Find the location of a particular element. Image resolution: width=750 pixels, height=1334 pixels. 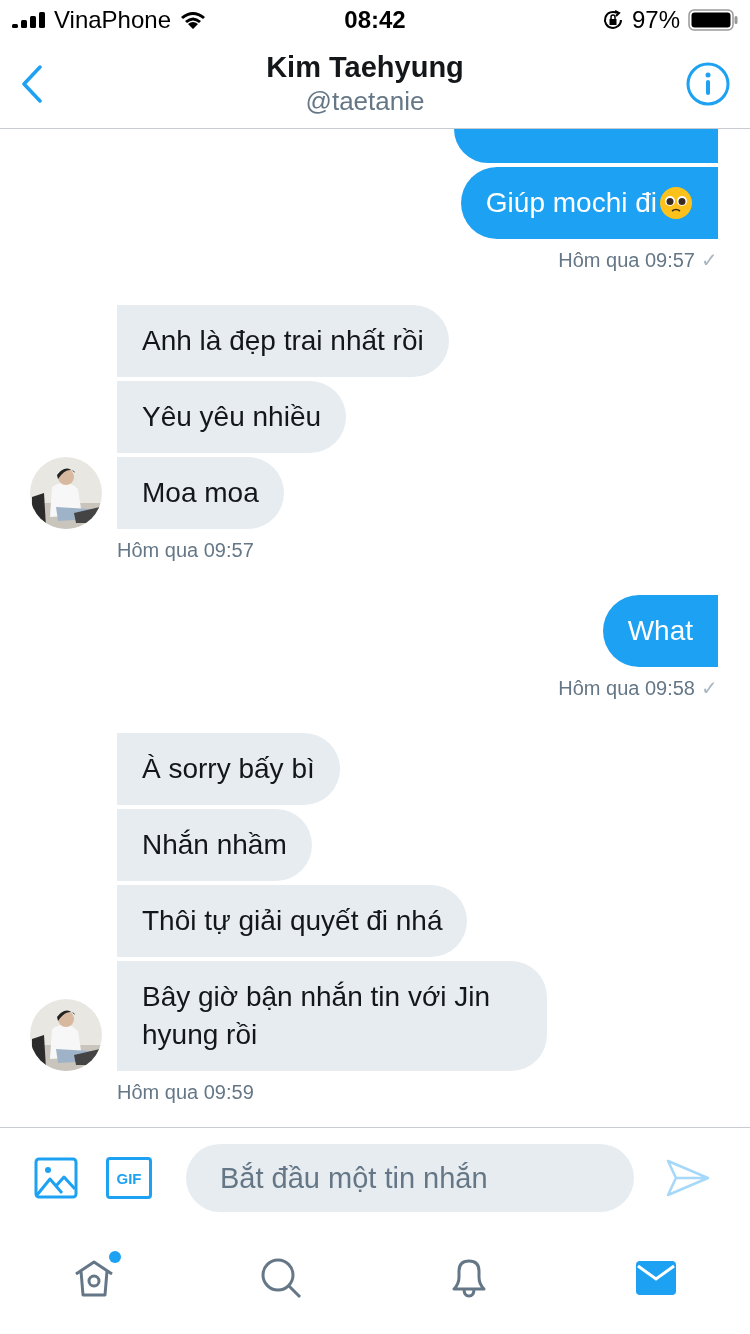

image-icon is located at coordinates (56, 1178).